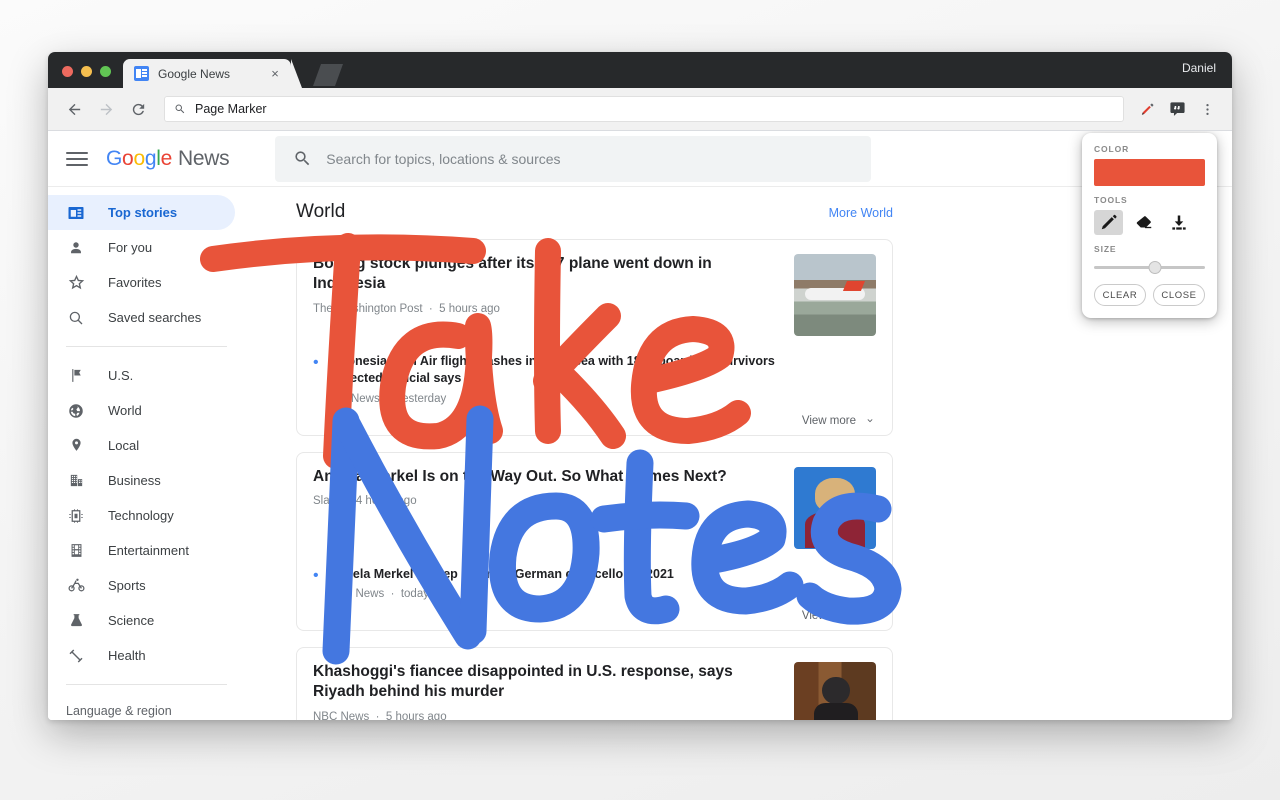  What do you see at coordinates (326, 500) in the screenshot?
I see `source-name: Slate` at bounding box center [326, 500].